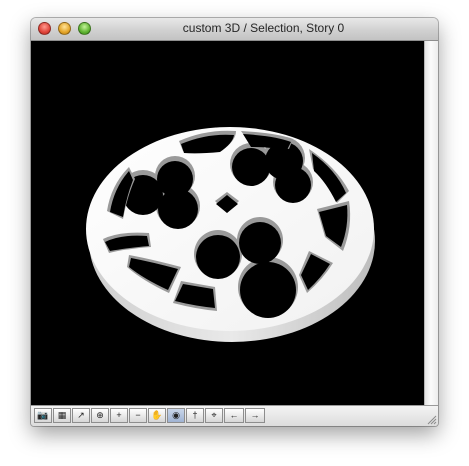 Image resolution: width=469 pixels, height=466 pixels. Describe the element at coordinates (255, 415) in the screenshot. I see `next-zoom-icon: →` at that location.